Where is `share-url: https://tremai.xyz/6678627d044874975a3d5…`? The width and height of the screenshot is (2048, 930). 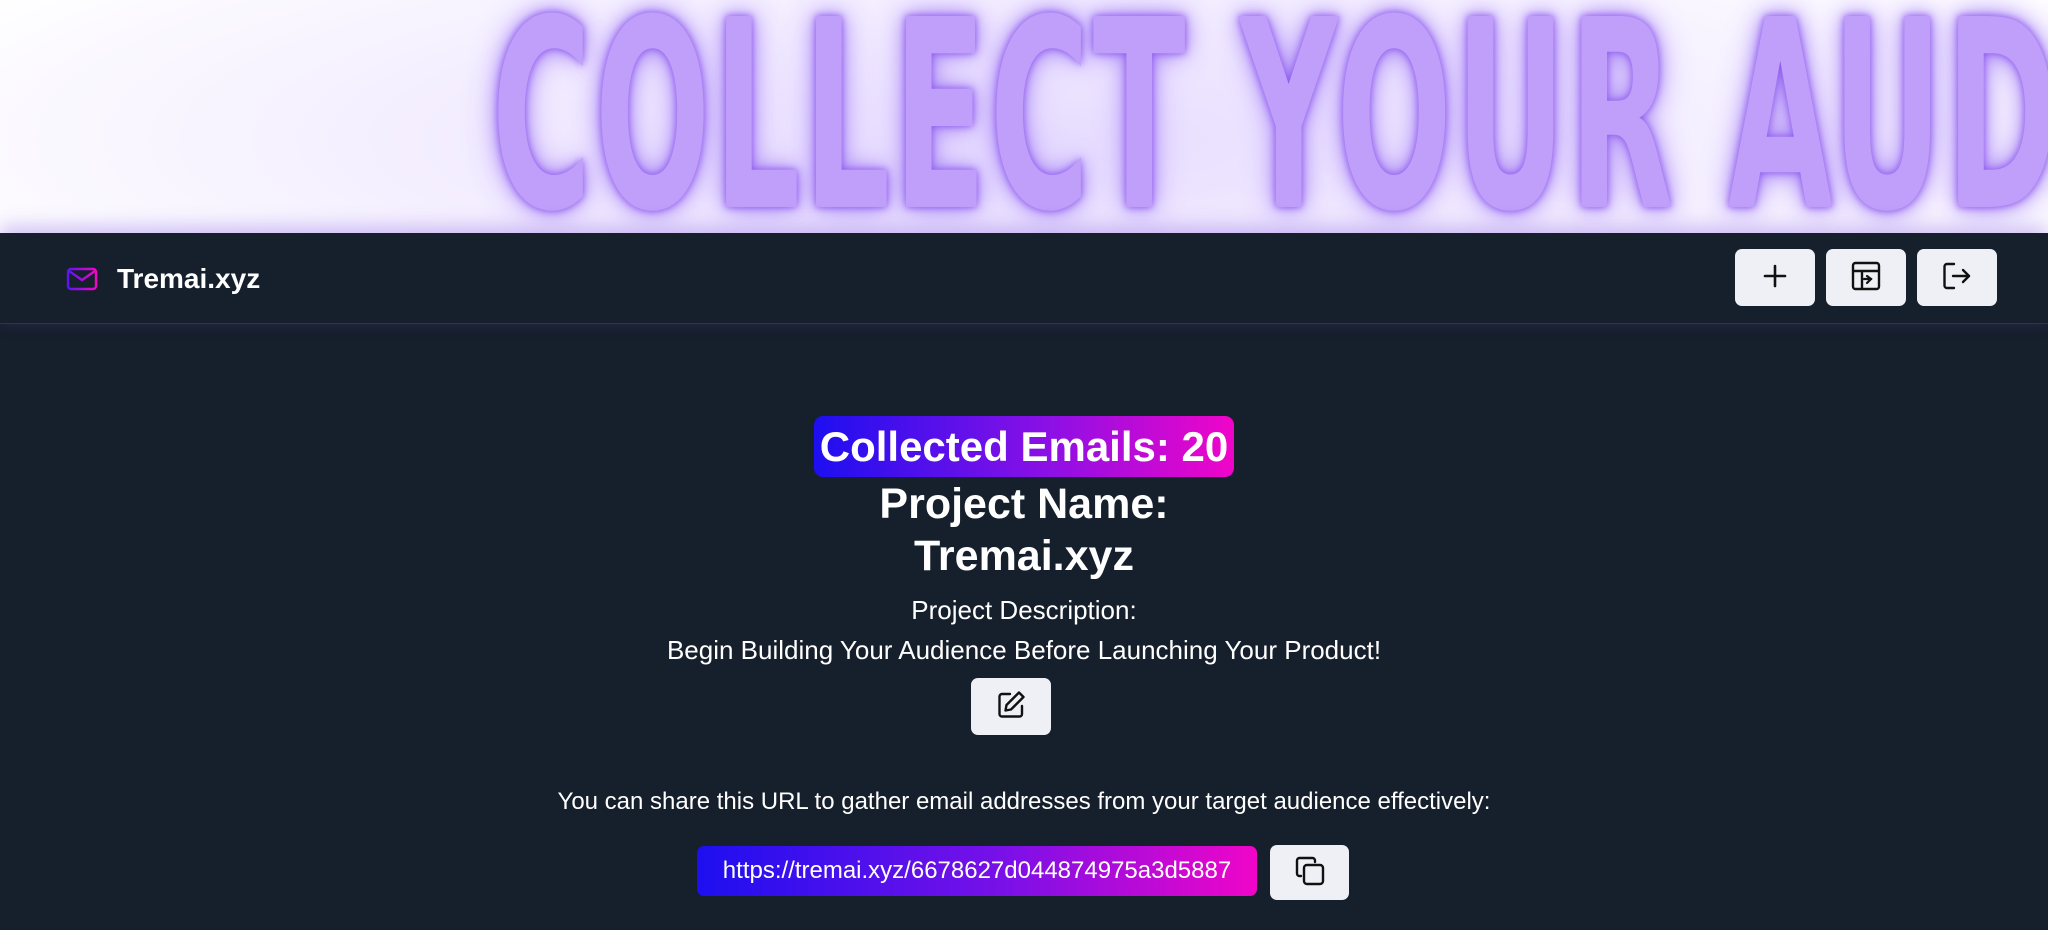
share-url: https://tremai.xyz/6678627d044874975a3d5… is located at coordinates (977, 871).